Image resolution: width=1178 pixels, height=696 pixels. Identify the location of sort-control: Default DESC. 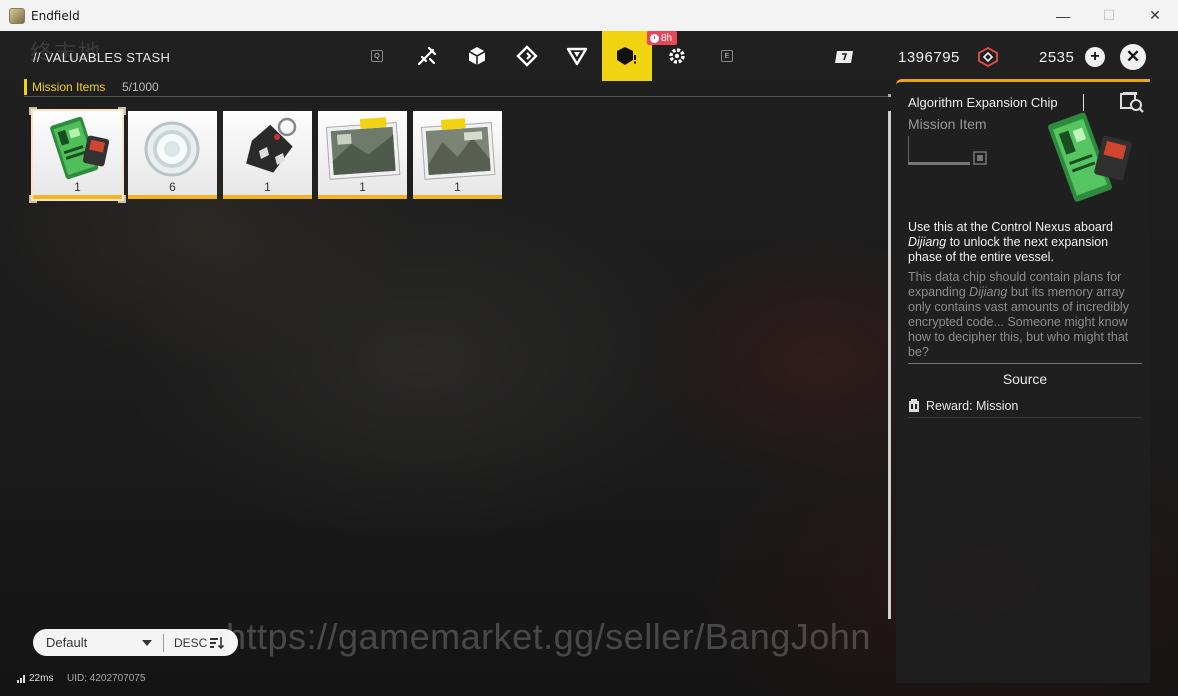
(135, 642).